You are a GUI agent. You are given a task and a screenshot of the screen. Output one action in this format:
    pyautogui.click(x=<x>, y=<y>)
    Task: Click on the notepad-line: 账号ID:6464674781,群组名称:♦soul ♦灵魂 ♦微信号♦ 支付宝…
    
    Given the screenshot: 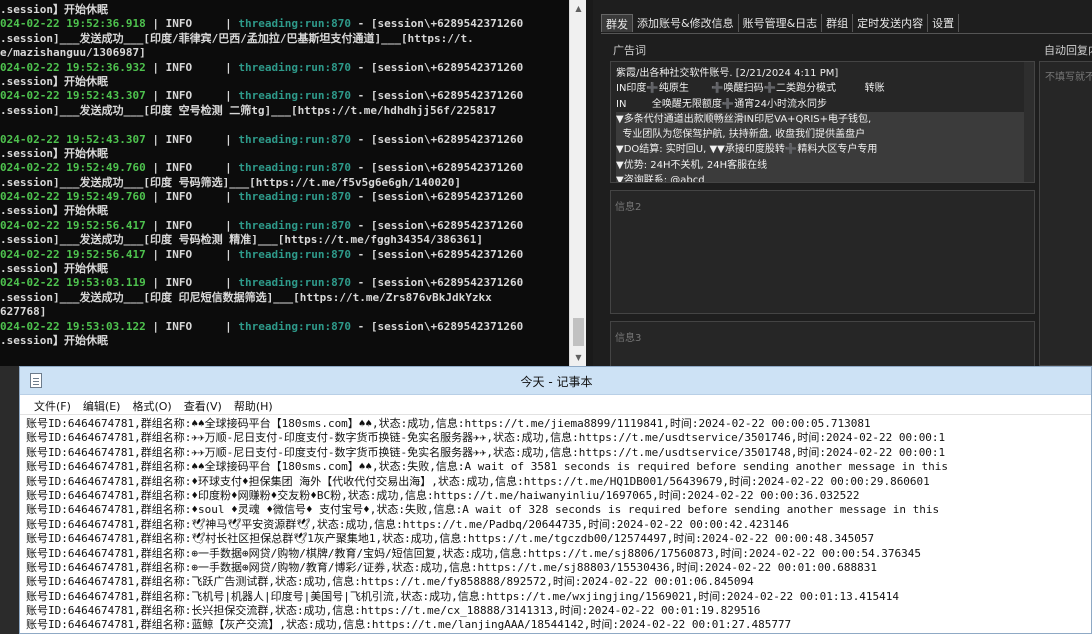 What is the action you would take?
    pyautogui.click(x=483, y=510)
    